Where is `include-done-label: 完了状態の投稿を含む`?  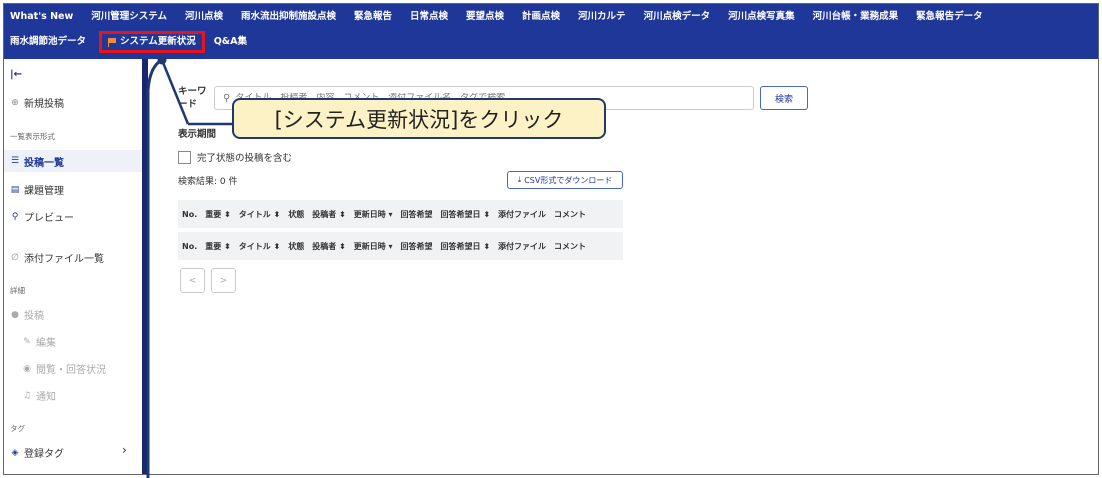
include-done-label: 完了状態の投稿を含む is located at coordinates (245, 158).